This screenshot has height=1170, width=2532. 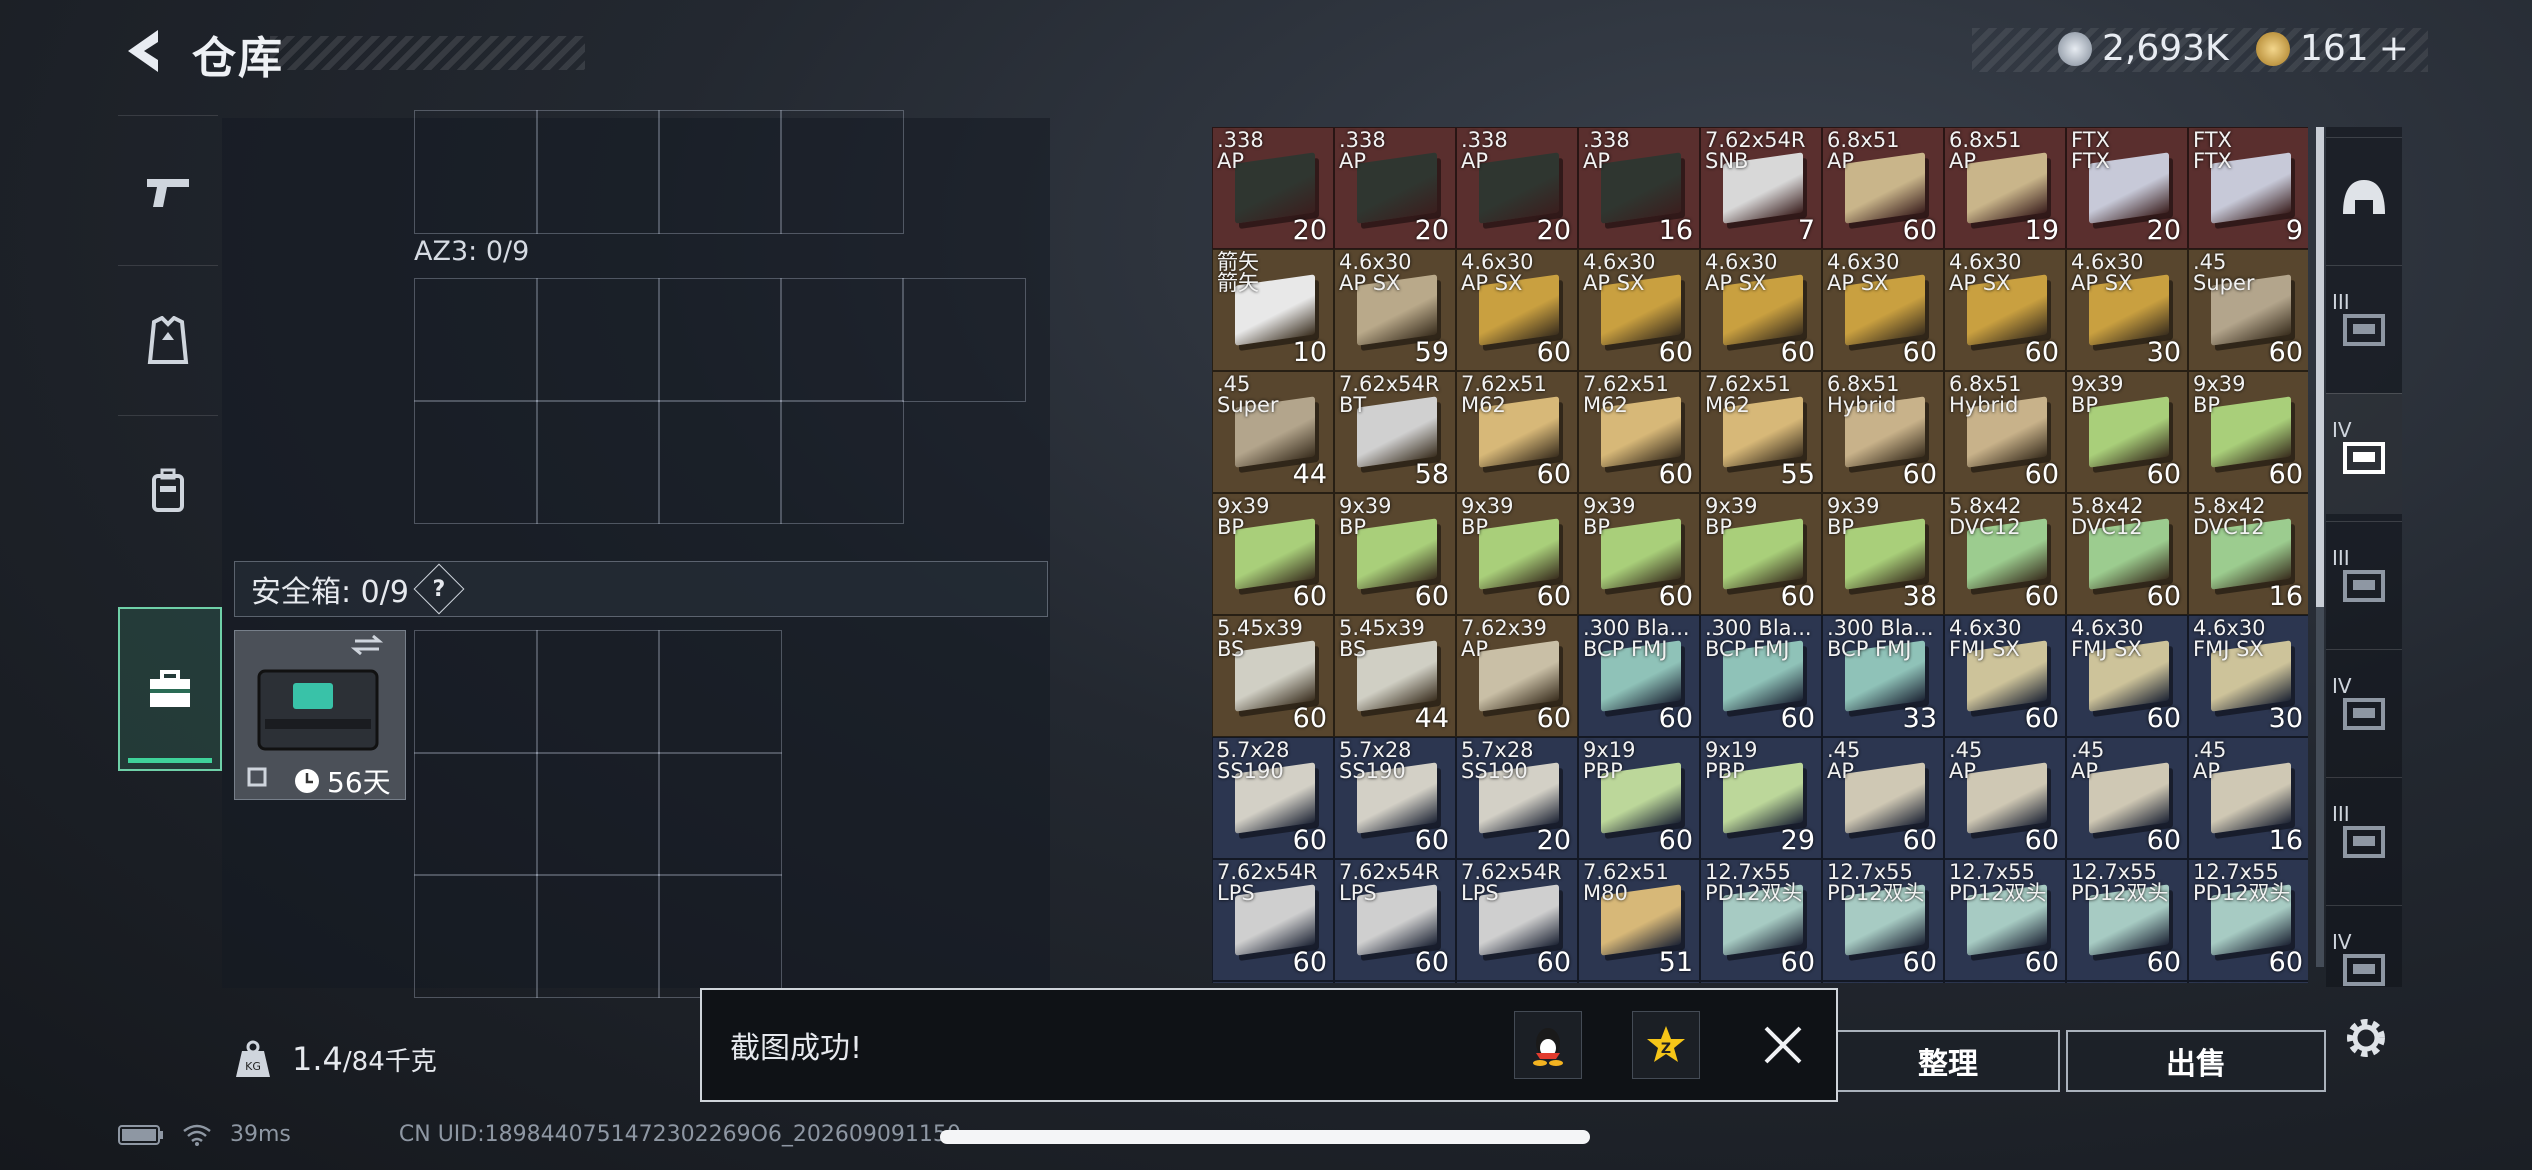 I want to click on inventory-scrollbar, so click(x=2320, y=547).